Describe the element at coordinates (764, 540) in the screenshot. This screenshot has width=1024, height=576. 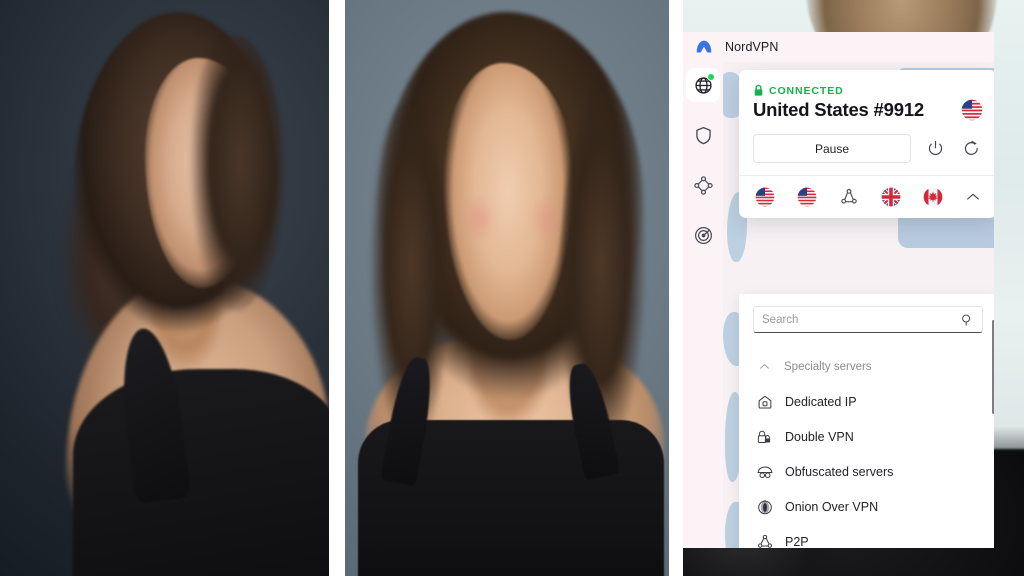
I see `p2p-icon` at that location.